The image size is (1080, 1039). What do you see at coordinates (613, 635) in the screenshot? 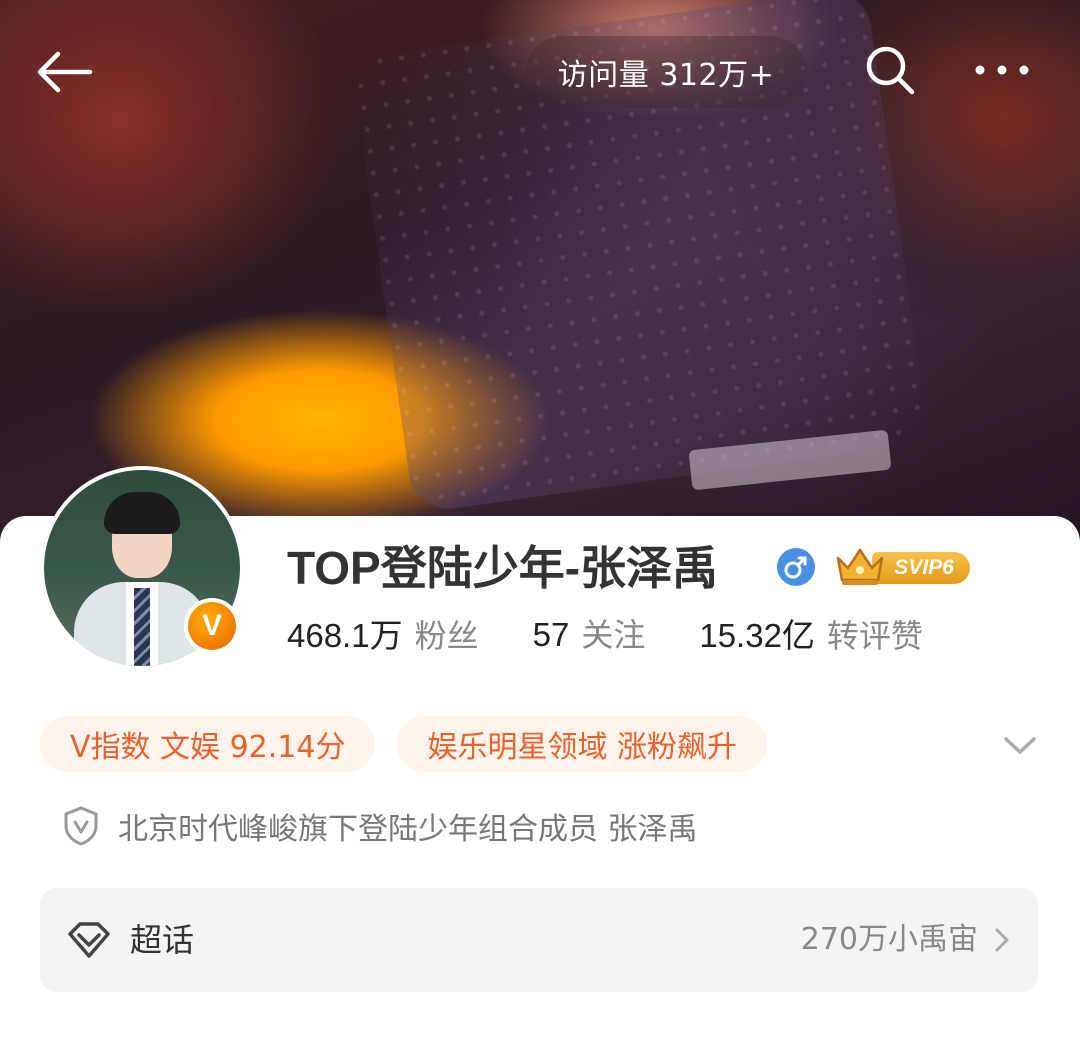
I see `stat-following-label: 关注` at bounding box center [613, 635].